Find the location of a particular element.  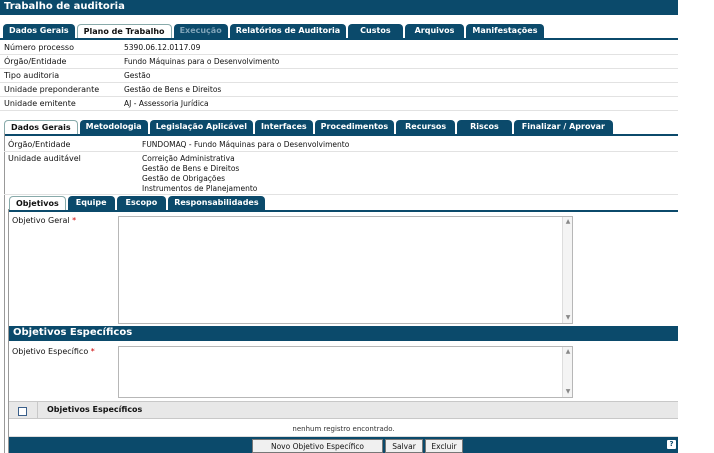

excluir-button: Excluir is located at coordinates (444, 446).